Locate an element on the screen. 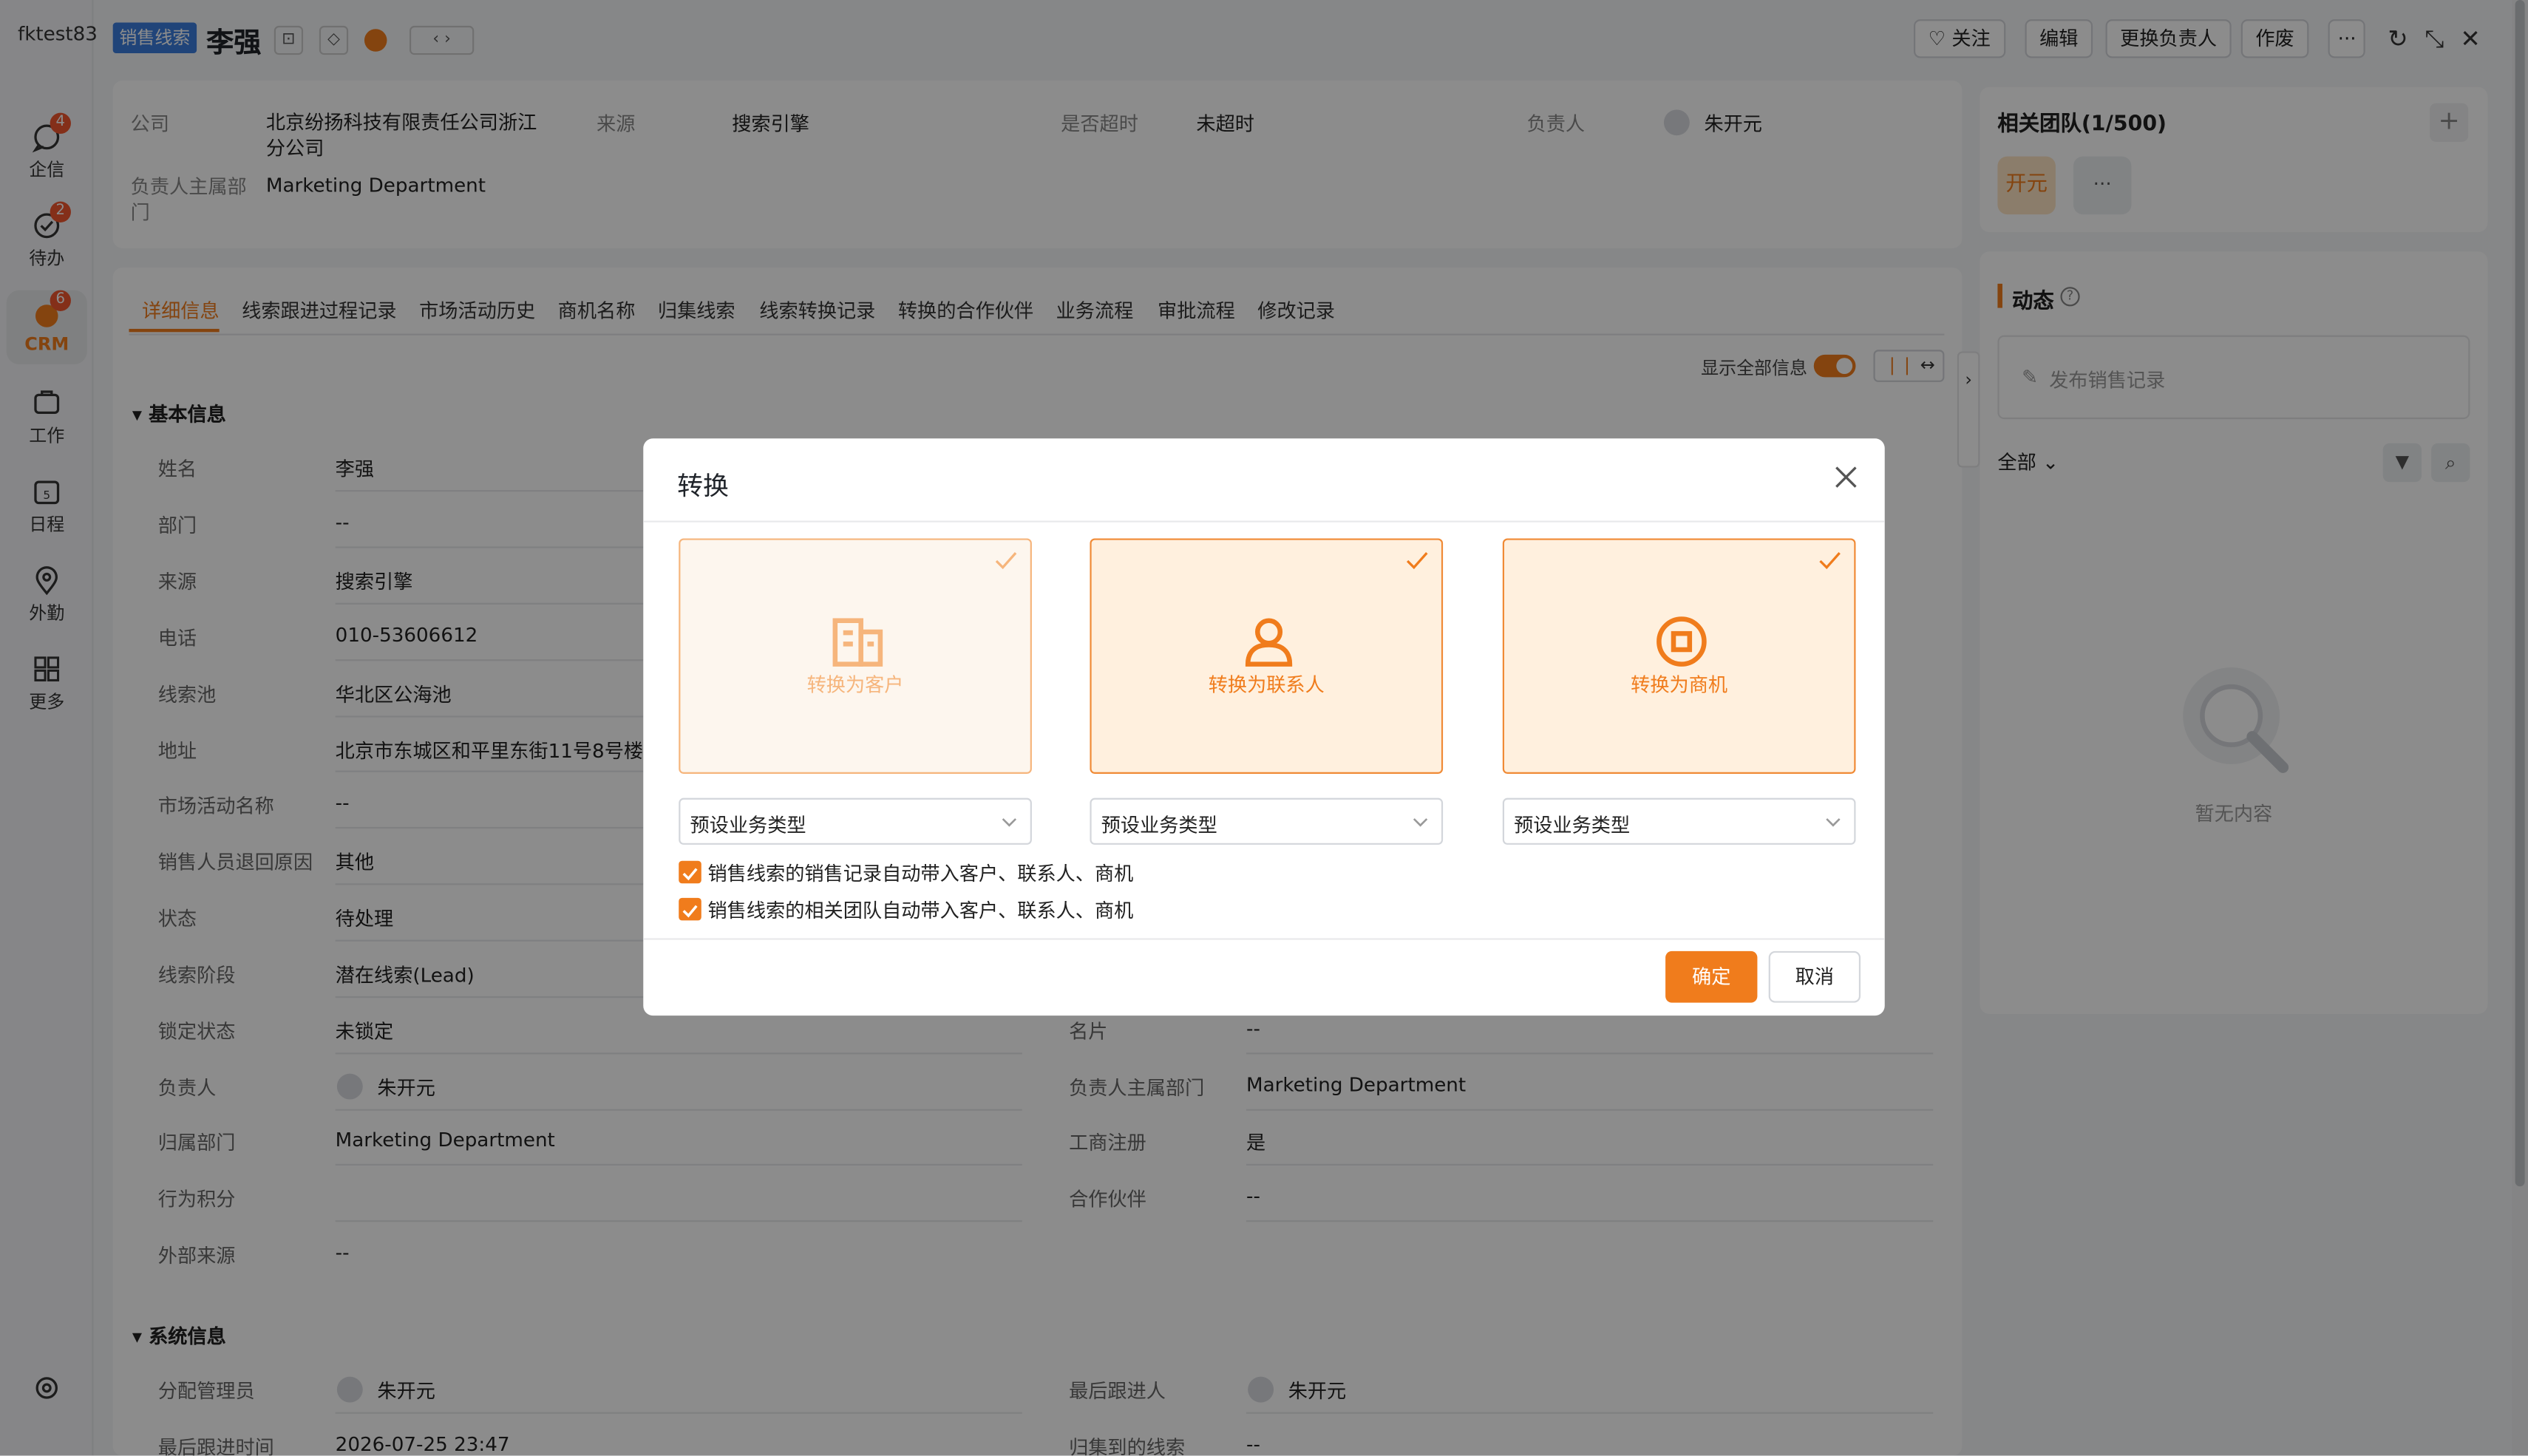 This screenshot has height=1456, width=2528. option-label: 转换为客户 is located at coordinates (855, 685).